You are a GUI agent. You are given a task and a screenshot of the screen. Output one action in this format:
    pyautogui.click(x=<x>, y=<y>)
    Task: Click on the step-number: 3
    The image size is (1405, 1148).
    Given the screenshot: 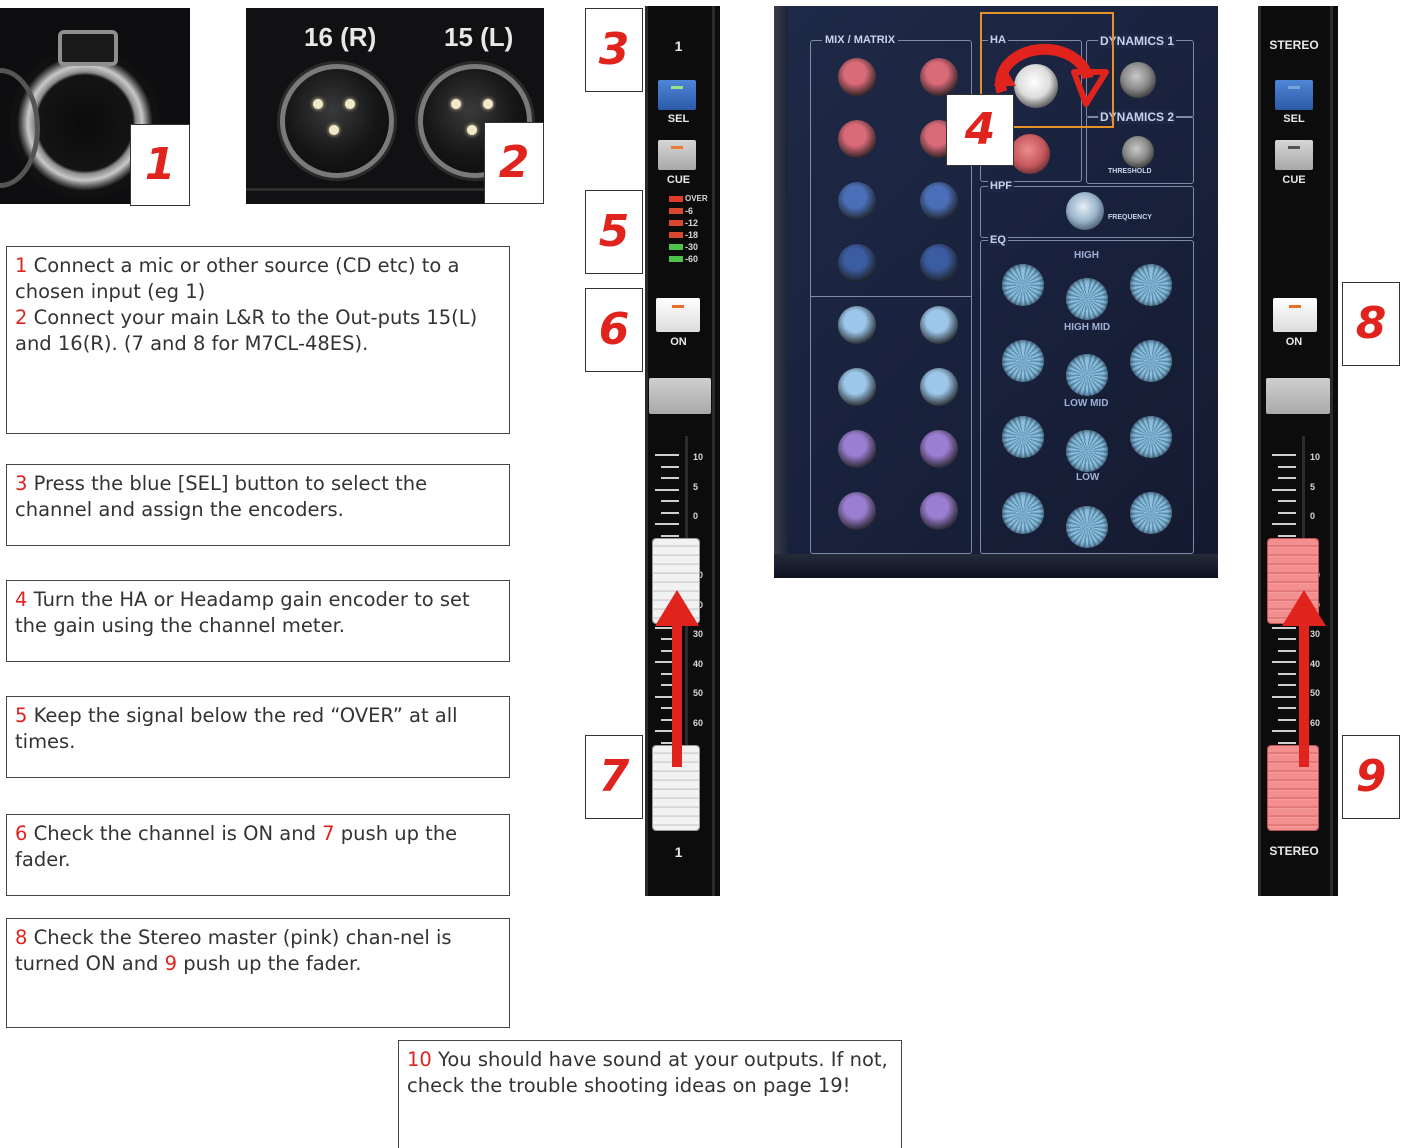 What is the action you would take?
    pyautogui.click(x=21, y=483)
    